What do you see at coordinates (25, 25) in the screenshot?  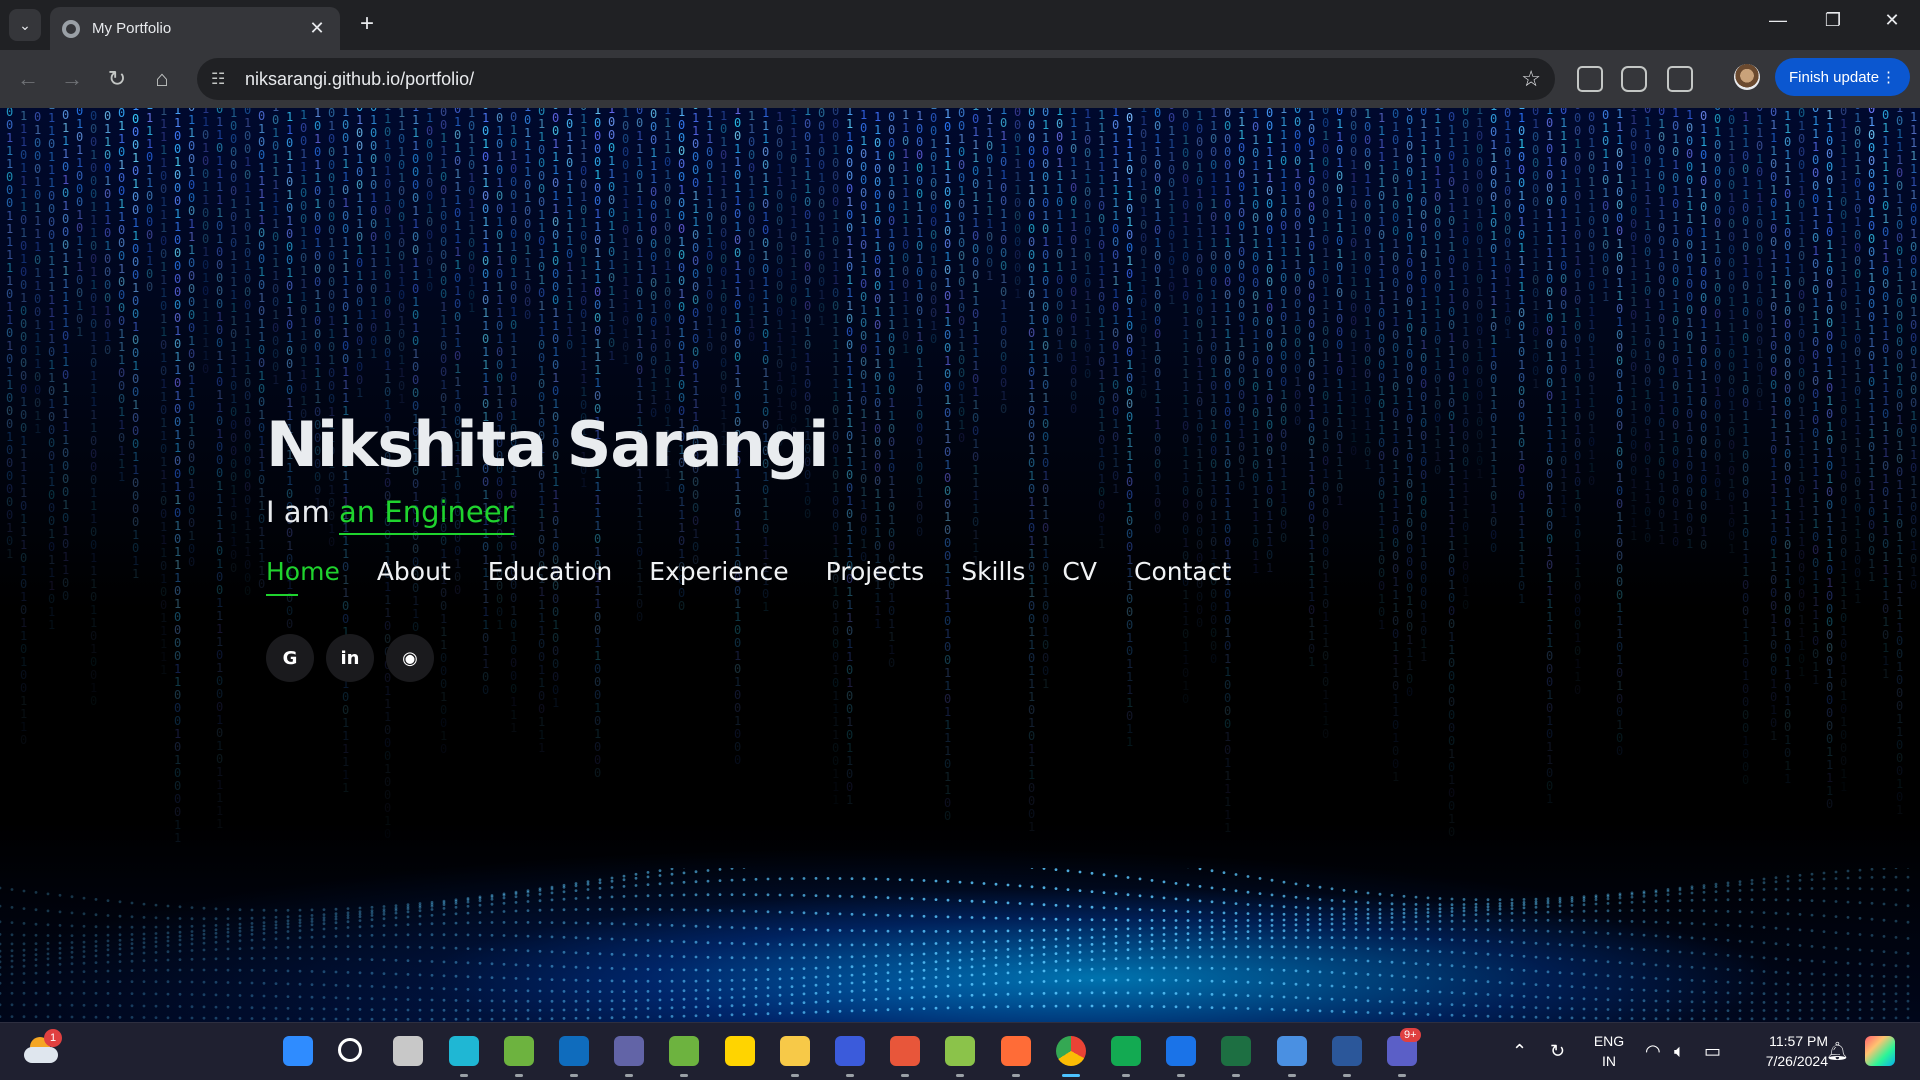 I see `tab-search-button: ⌄` at bounding box center [25, 25].